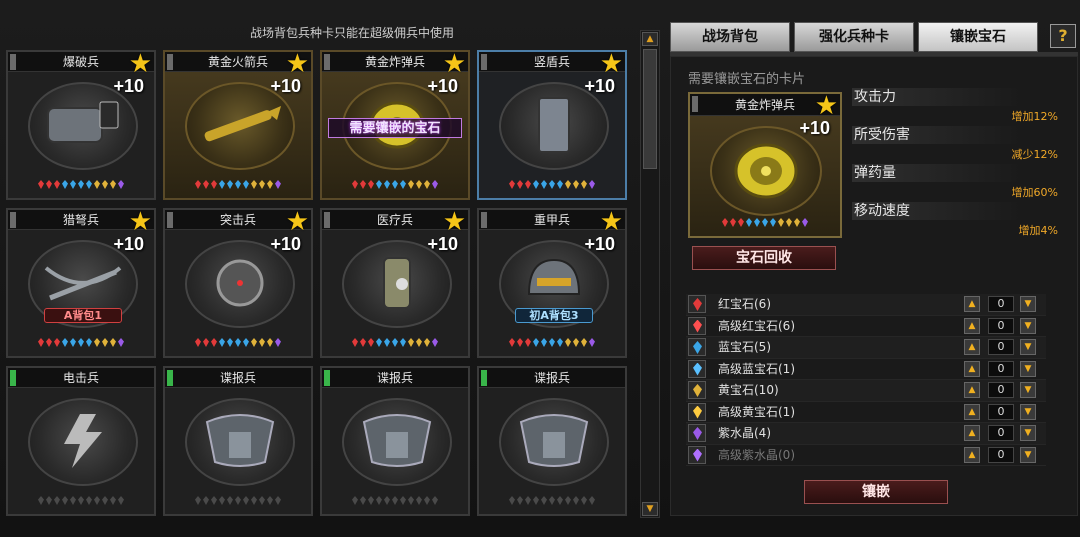  What do you see at coordinates (1063, 36) in the screenshot?
I see `help-button: ?` at bounding box center [1063, 36].